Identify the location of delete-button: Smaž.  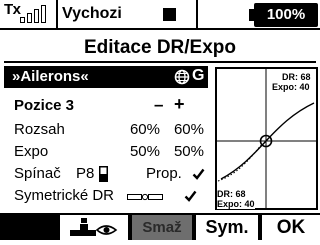
(162, 227).